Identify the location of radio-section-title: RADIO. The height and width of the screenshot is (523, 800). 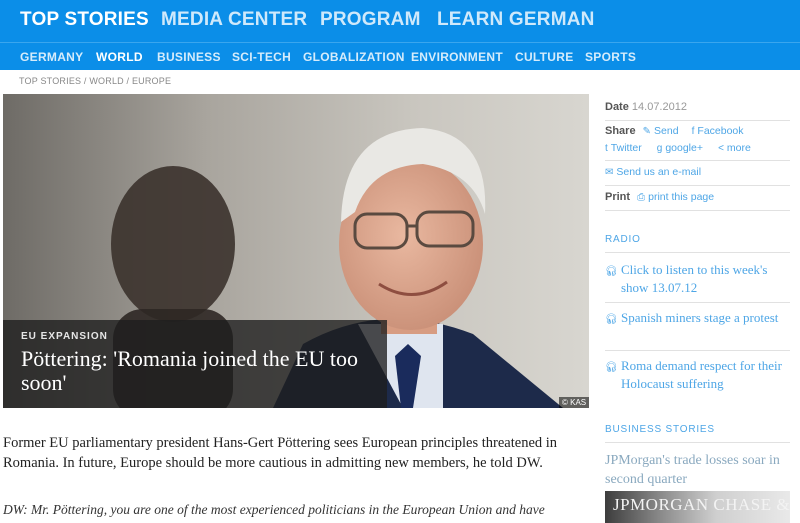
(623, 239).